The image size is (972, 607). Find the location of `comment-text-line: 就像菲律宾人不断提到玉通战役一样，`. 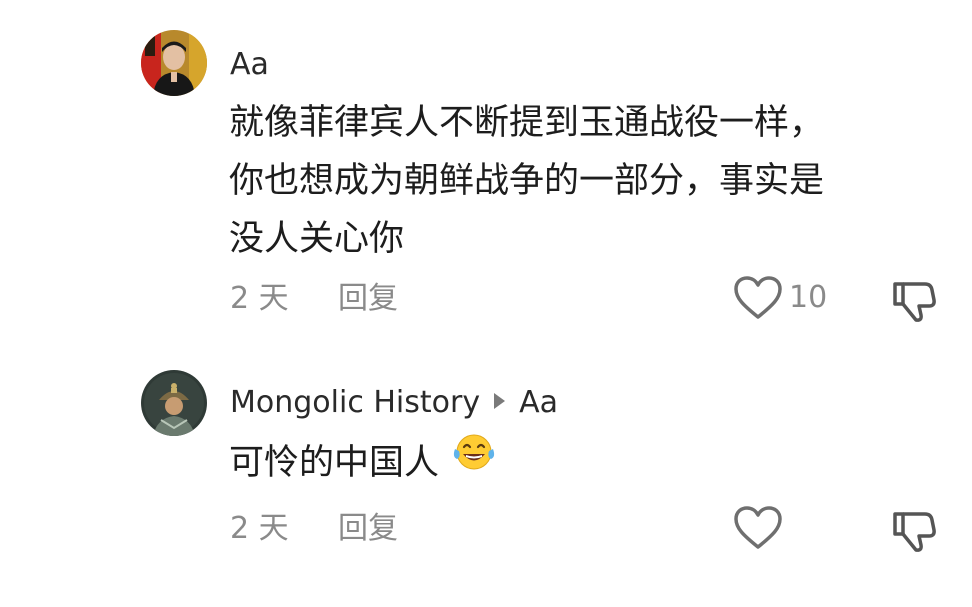

comment-text-line: 就像菲律宾人不断提到玉通战役一样， is located at coordinates (527, 123).